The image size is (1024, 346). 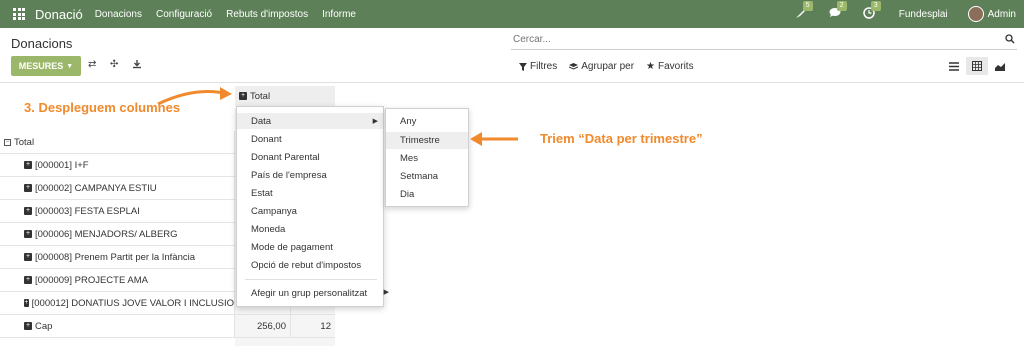 I want to click on group-by-button: Agrupar per, so click(x=601, y=66).